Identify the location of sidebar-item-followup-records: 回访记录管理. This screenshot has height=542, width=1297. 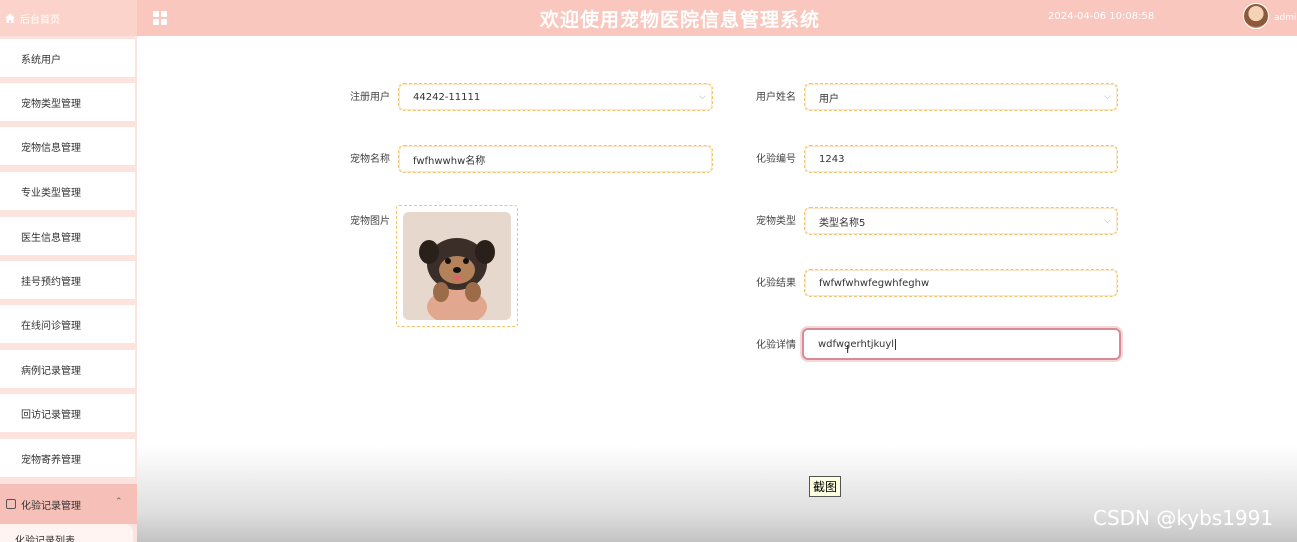
(67, 413).